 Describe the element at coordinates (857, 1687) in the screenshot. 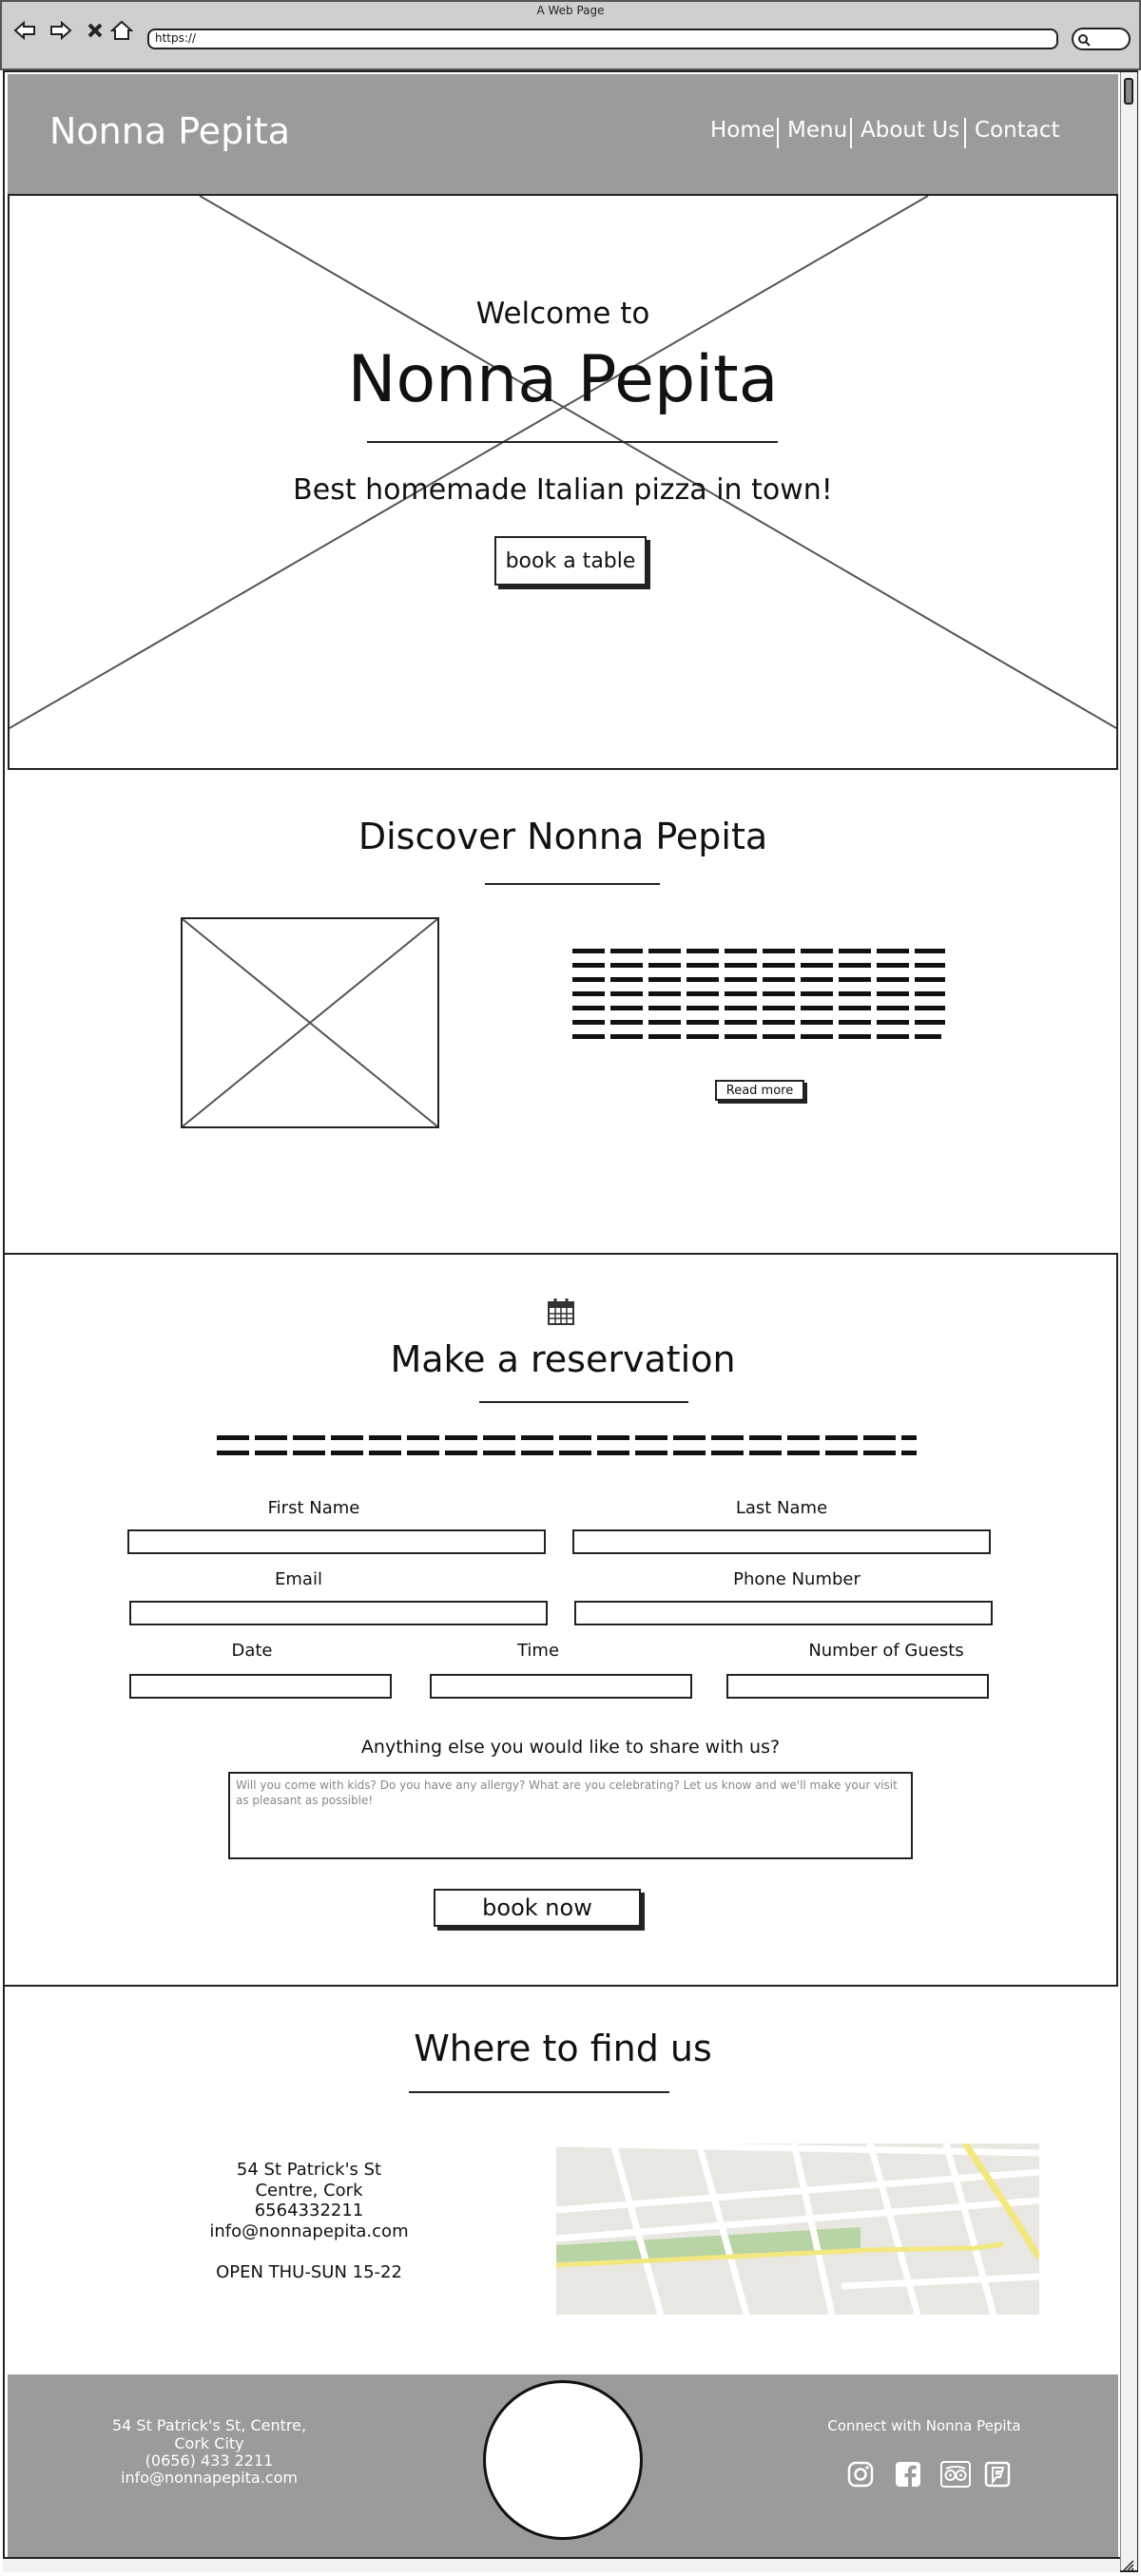

I see `guests-field` at that location.